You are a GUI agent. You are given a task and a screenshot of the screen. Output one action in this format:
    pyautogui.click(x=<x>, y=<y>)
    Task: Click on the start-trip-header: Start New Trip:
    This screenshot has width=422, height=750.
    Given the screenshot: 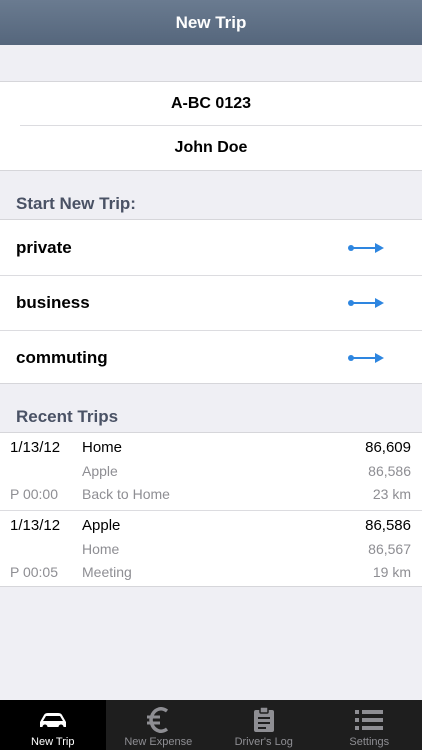 What is the action you would take?
    pyautogui.click(x=76, y=203)
    